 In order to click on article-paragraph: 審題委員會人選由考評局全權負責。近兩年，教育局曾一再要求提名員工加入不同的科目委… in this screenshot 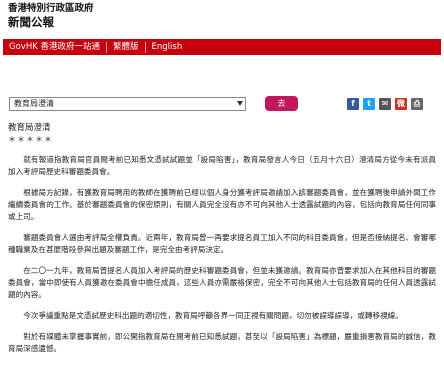, I will do `click(222, 243)`.